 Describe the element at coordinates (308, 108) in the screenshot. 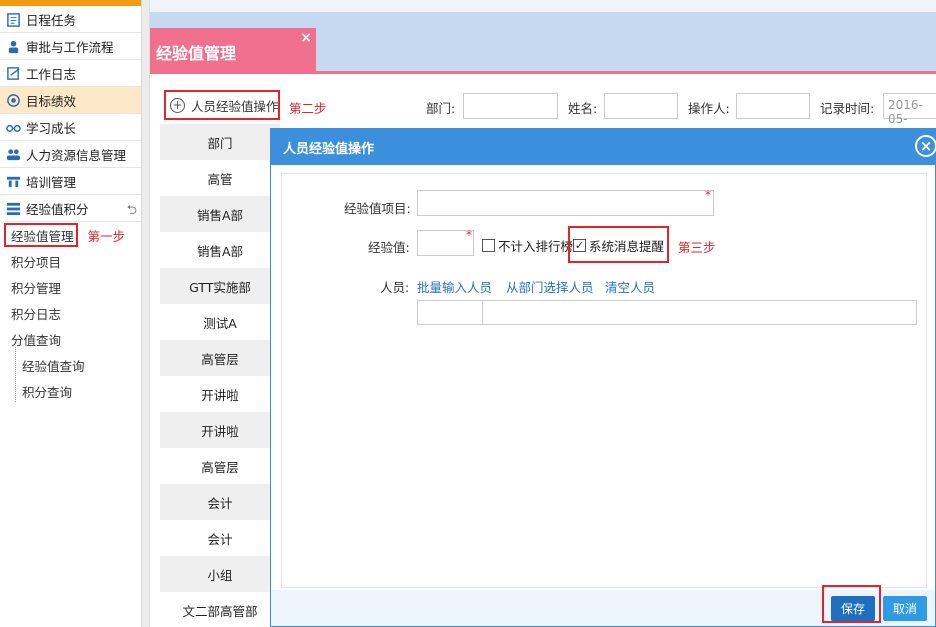

I see `step2-annotation: 第二步` at that location.